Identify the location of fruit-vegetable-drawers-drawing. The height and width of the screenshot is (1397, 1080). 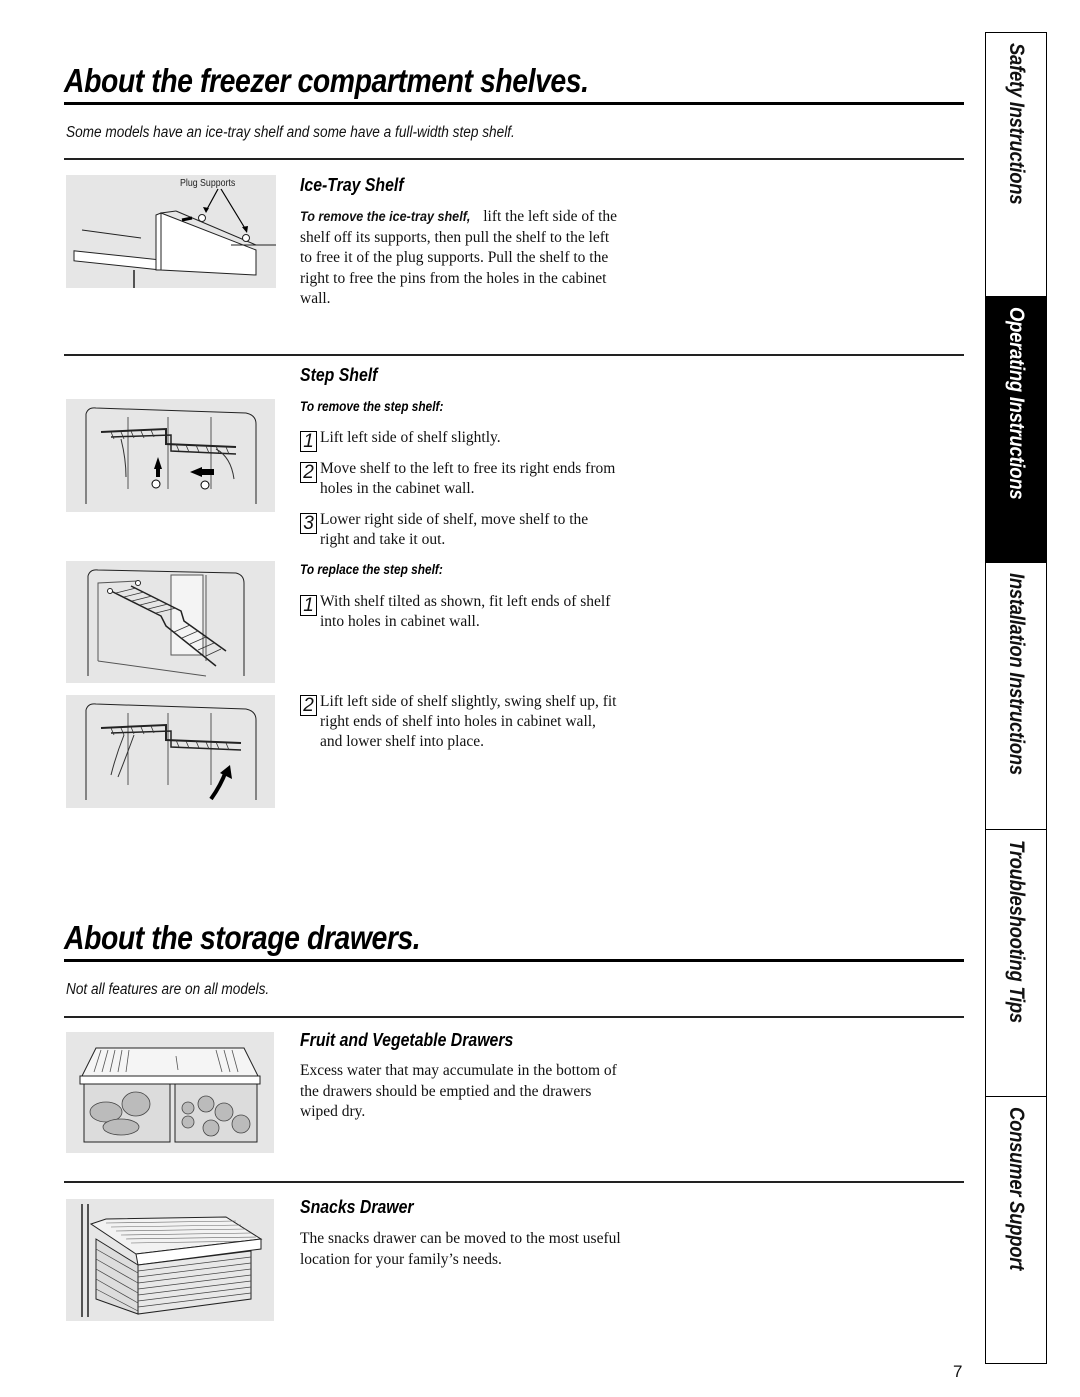
(170, 1095).